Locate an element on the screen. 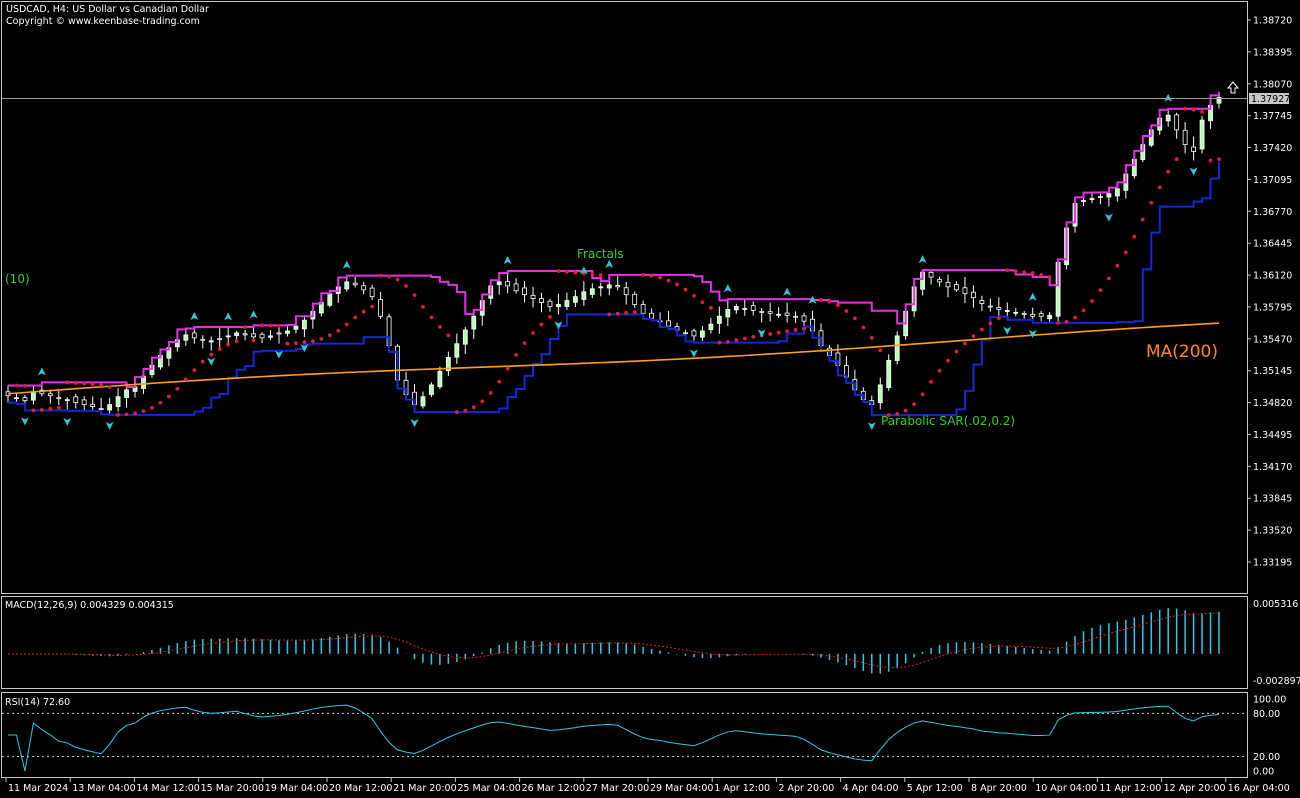 This screenshot has height=798, width=1300. x-tick-label: 8 Apr 20:00 is located at coordinates (999, 788).